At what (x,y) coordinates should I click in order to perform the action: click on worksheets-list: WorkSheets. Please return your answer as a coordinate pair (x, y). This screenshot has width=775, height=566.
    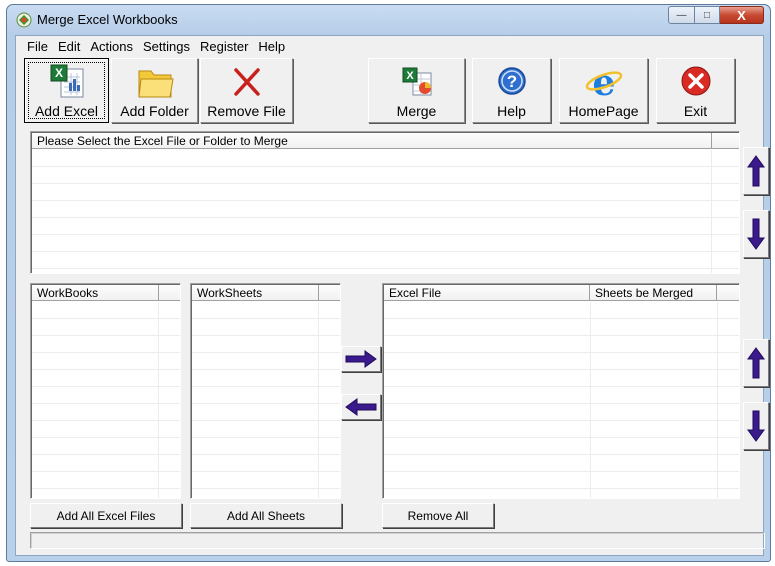
    Looking at the image, I should click on (265, 391).